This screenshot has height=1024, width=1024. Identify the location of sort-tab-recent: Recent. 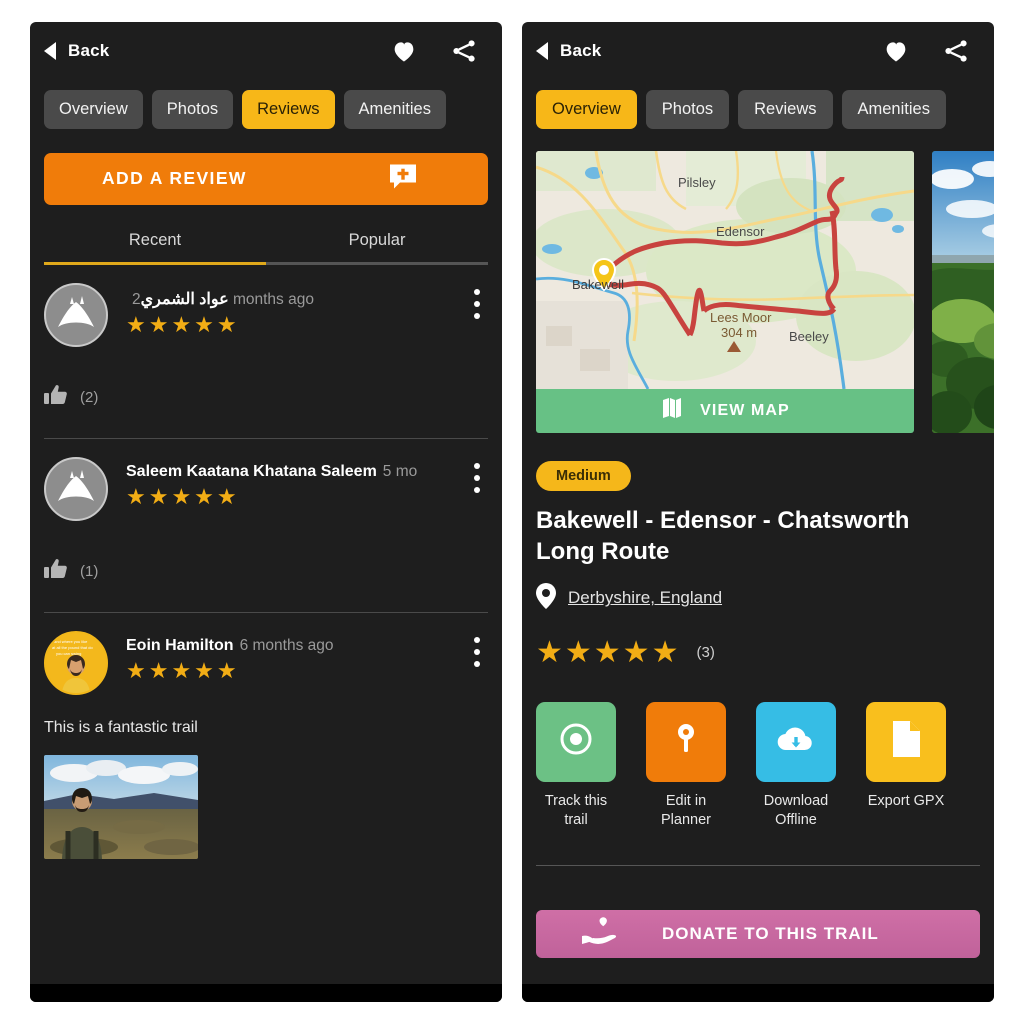
(155, 246).